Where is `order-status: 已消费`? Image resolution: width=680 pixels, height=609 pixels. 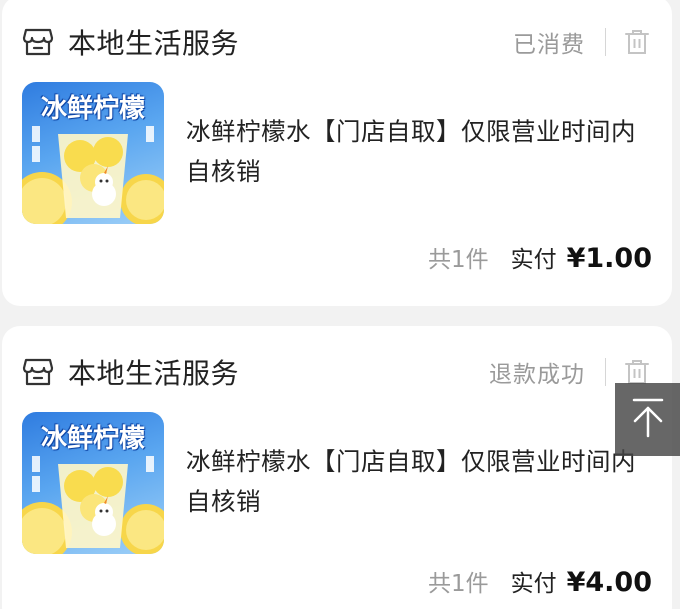
order-status: 已消费 is located at coordinates (549, 45).